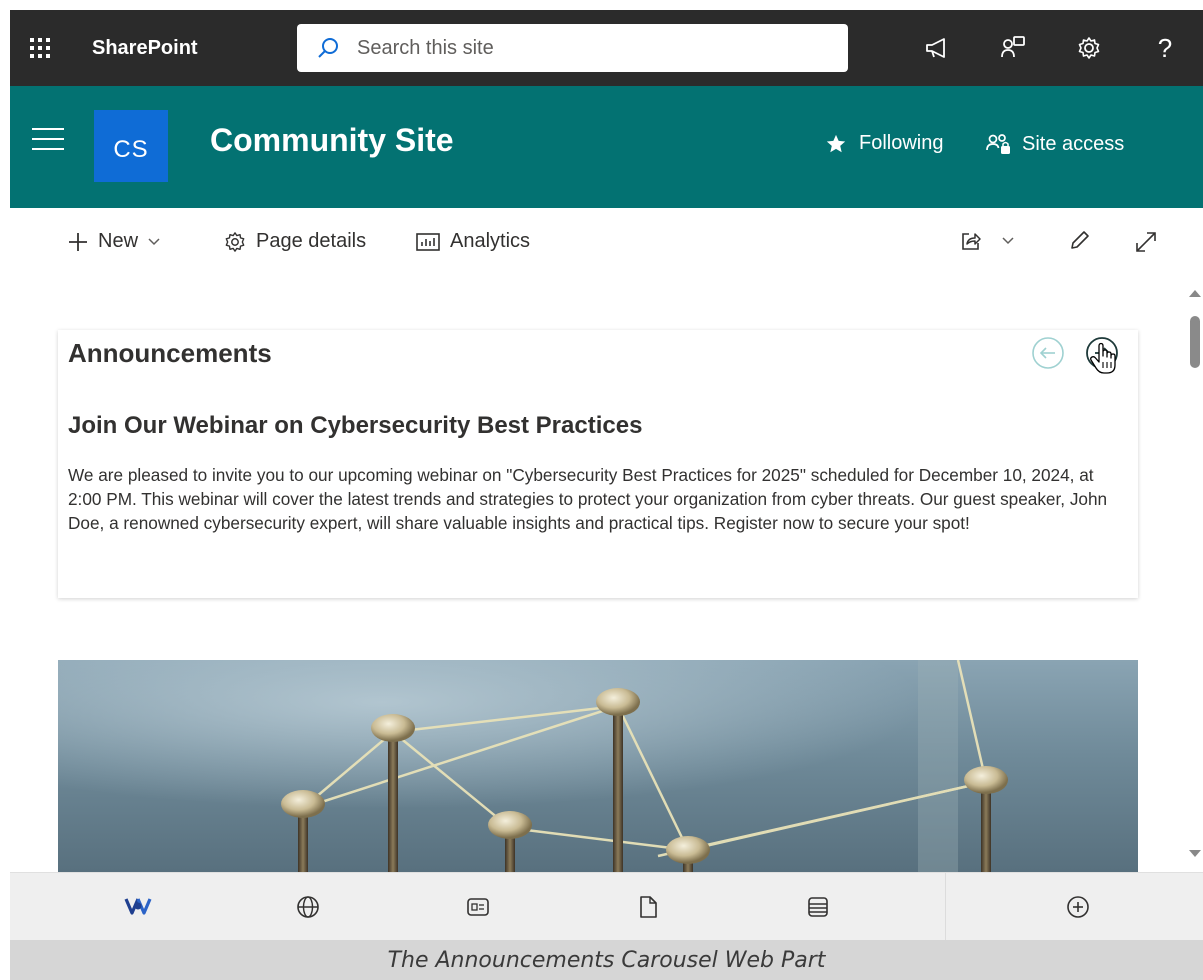 Image resolution: width=1203 pixels, height=980 pixels. Describe the element at coordinates (937, 48) in the screenshot. I see `megaphone-icon` at that location.